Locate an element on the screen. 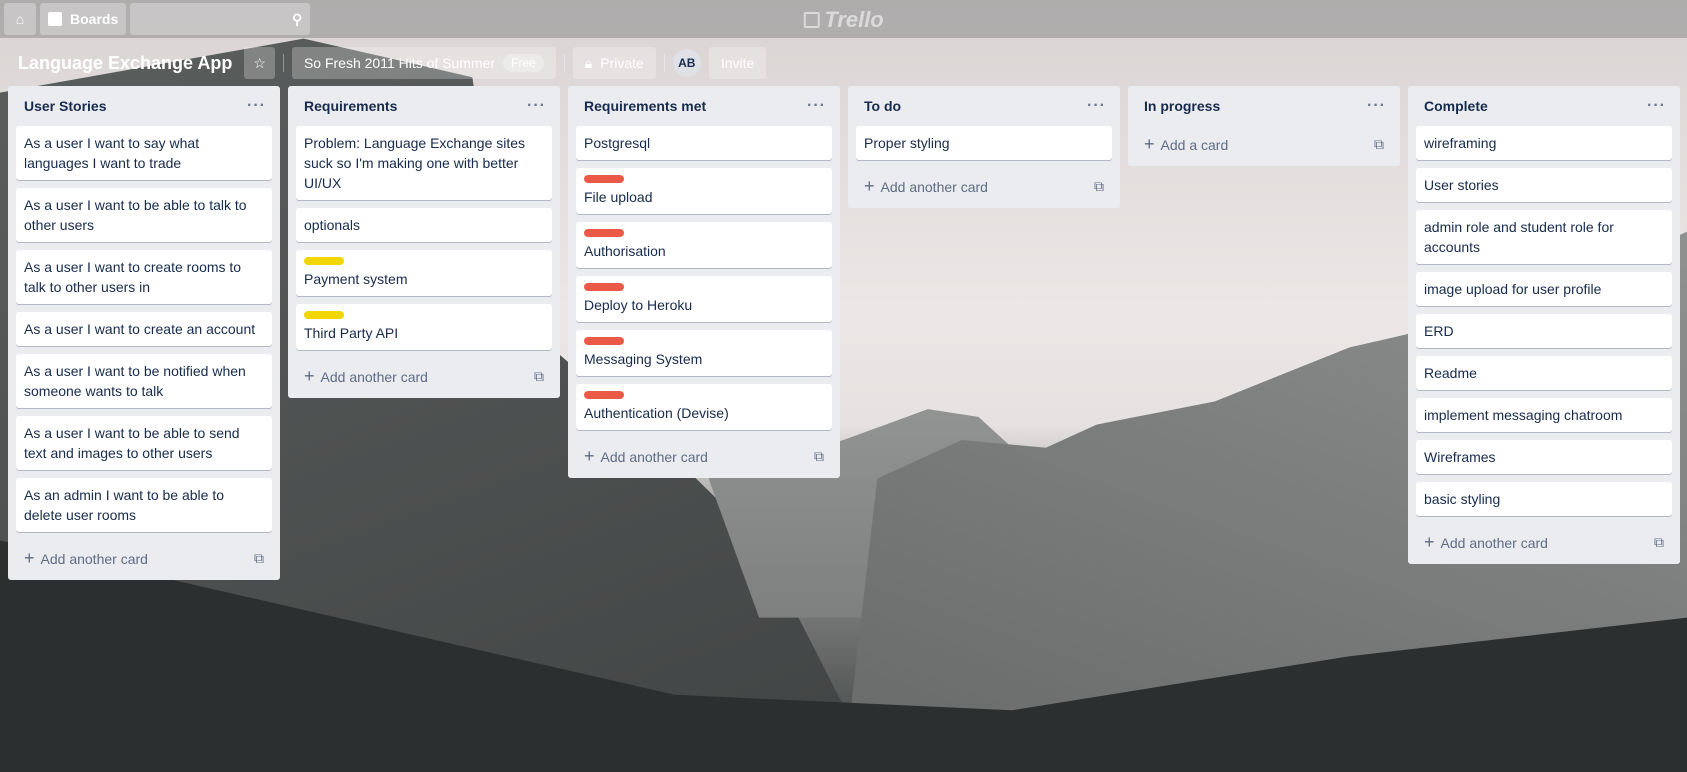  card-title: basic styling is located at coordinates (1462, 499).